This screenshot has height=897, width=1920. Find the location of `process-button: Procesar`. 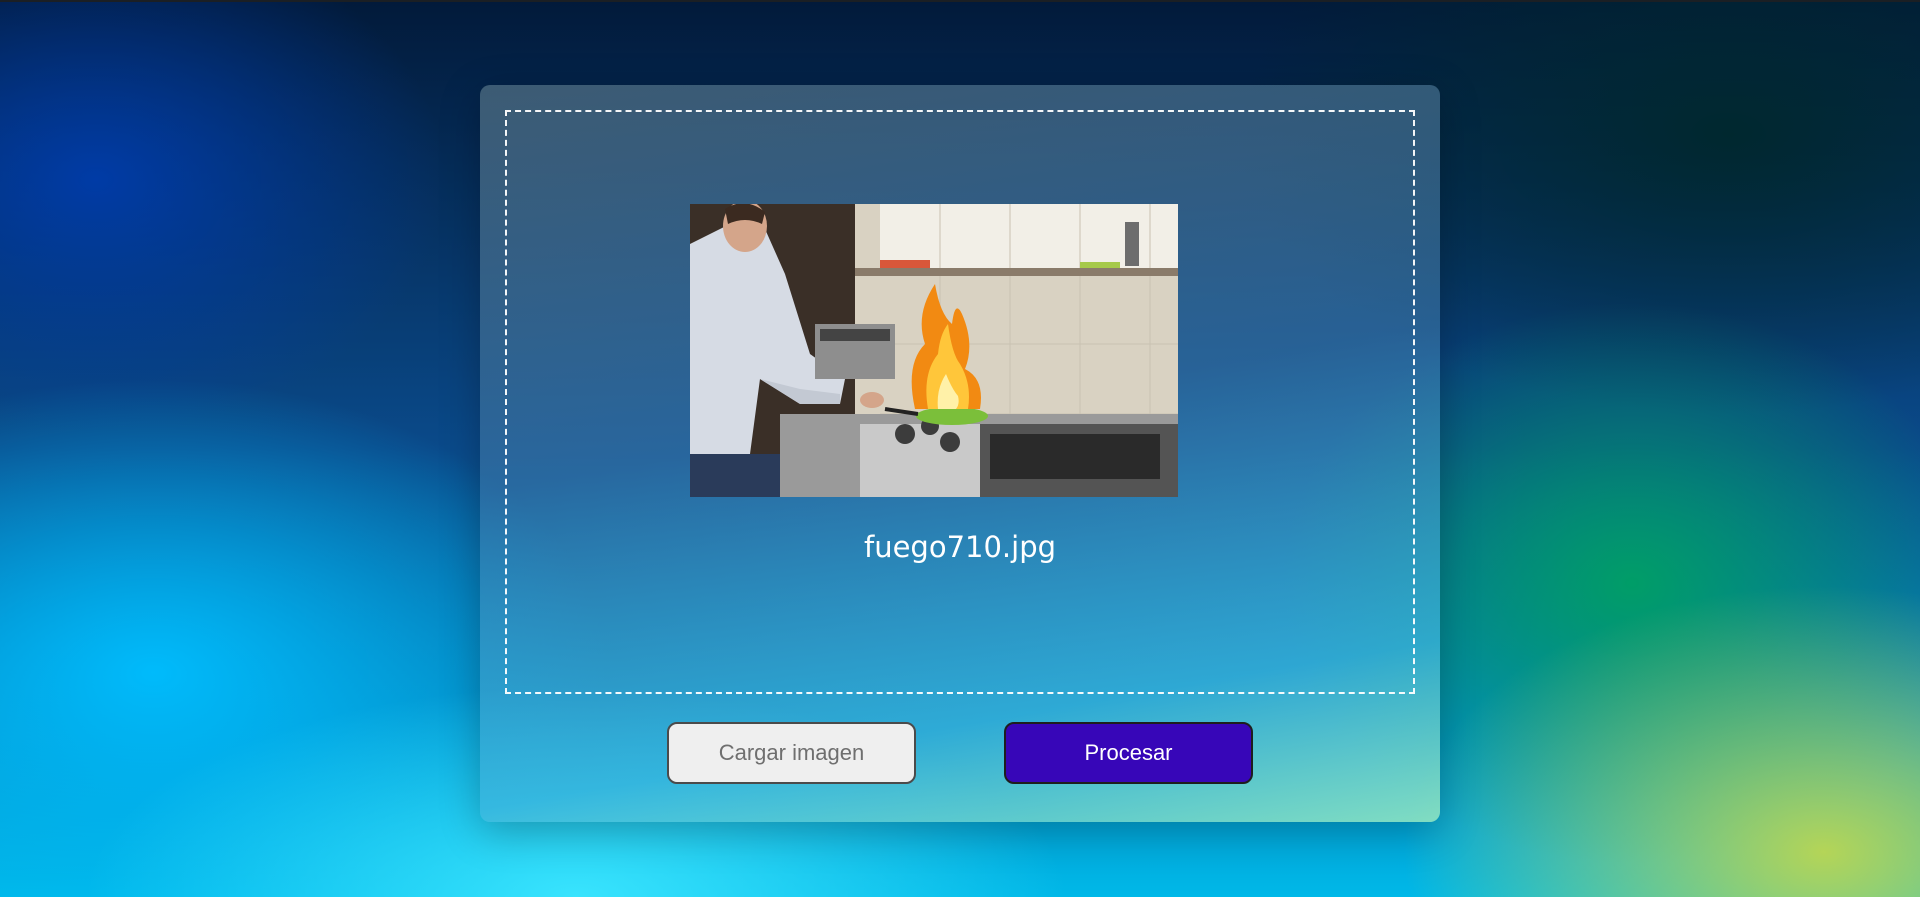

process-button: Procesar is located at coordinates (1128, 753).